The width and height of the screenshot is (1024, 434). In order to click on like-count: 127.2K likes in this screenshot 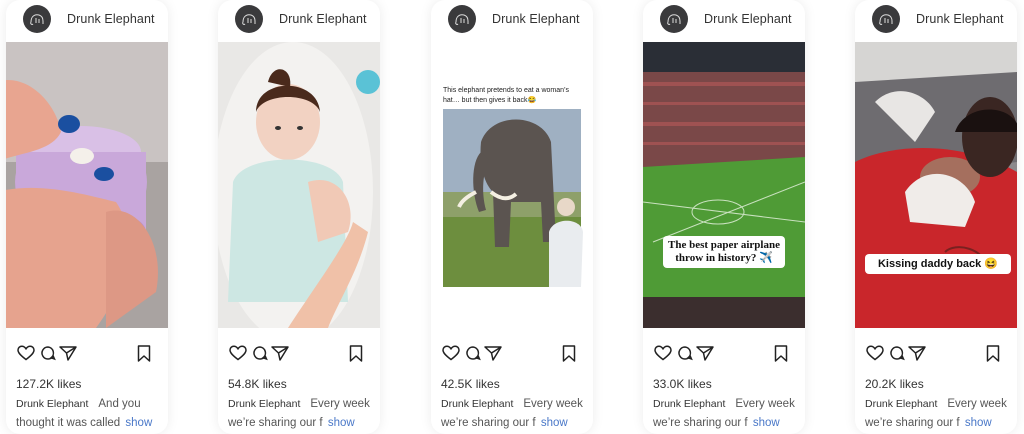, I will do `click(49, 384)`.